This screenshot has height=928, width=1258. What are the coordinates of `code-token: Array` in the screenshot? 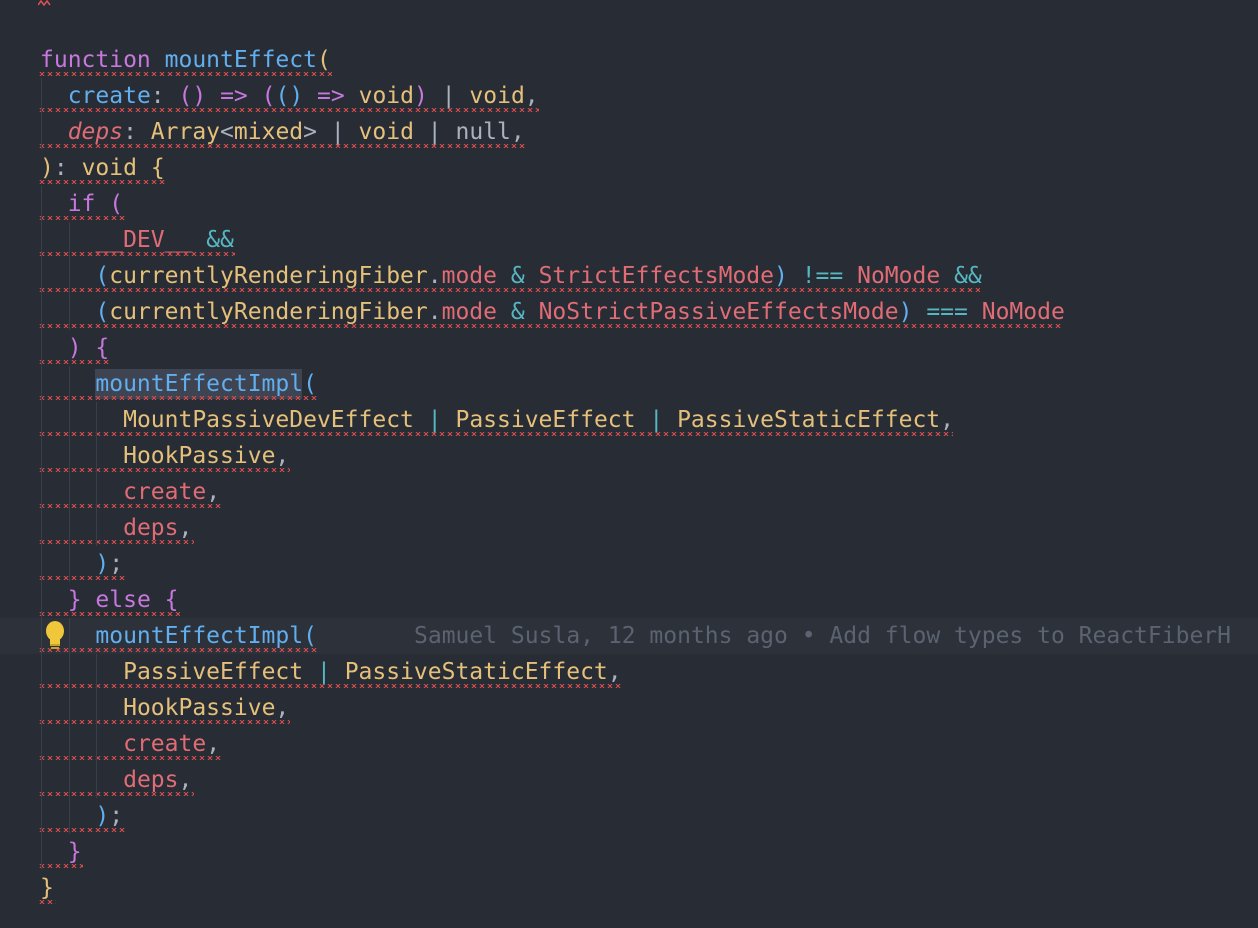 It's located at (185, 132).